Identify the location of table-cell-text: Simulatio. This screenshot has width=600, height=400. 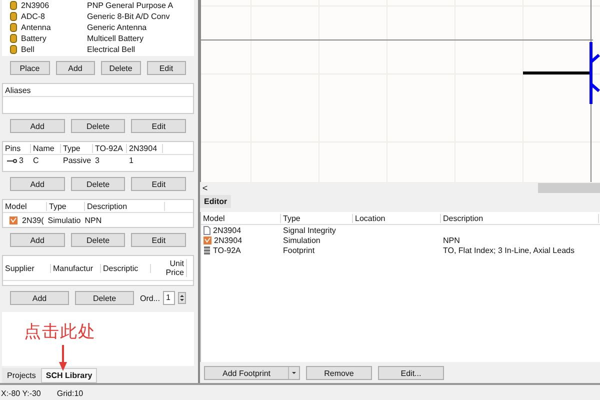
(63, 220).